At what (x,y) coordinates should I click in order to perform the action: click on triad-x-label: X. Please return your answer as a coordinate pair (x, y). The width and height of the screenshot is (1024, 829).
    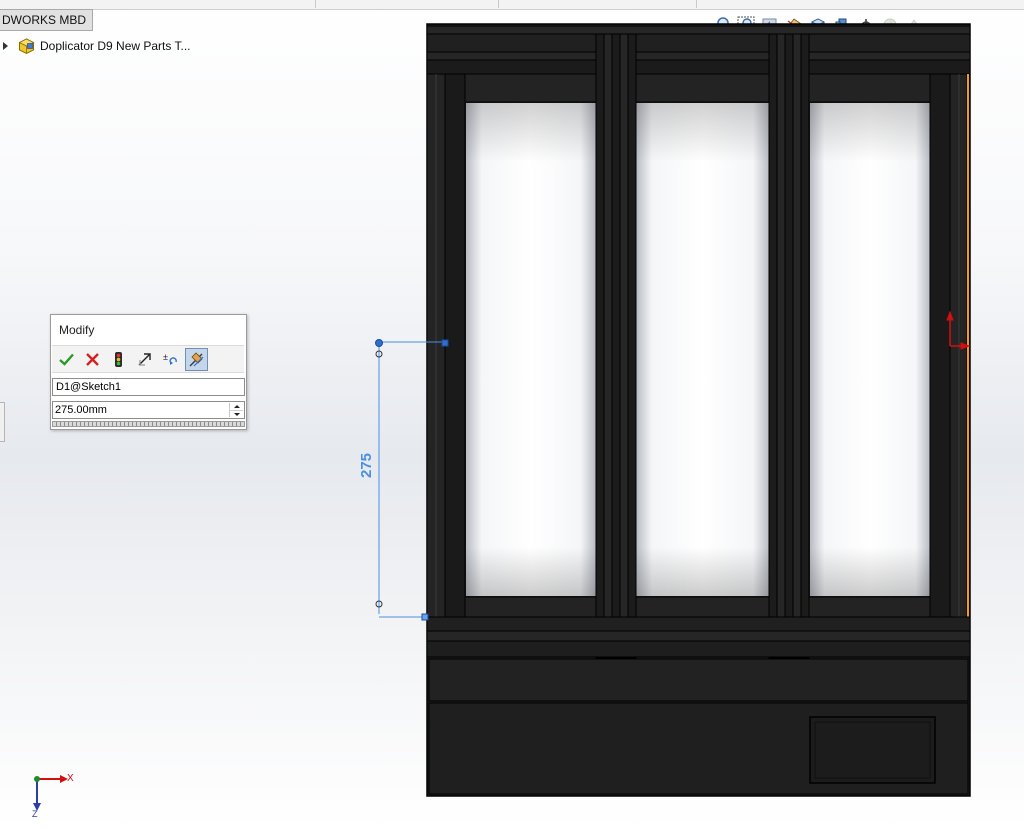
    Looking at the image, I should click on (70, 778).